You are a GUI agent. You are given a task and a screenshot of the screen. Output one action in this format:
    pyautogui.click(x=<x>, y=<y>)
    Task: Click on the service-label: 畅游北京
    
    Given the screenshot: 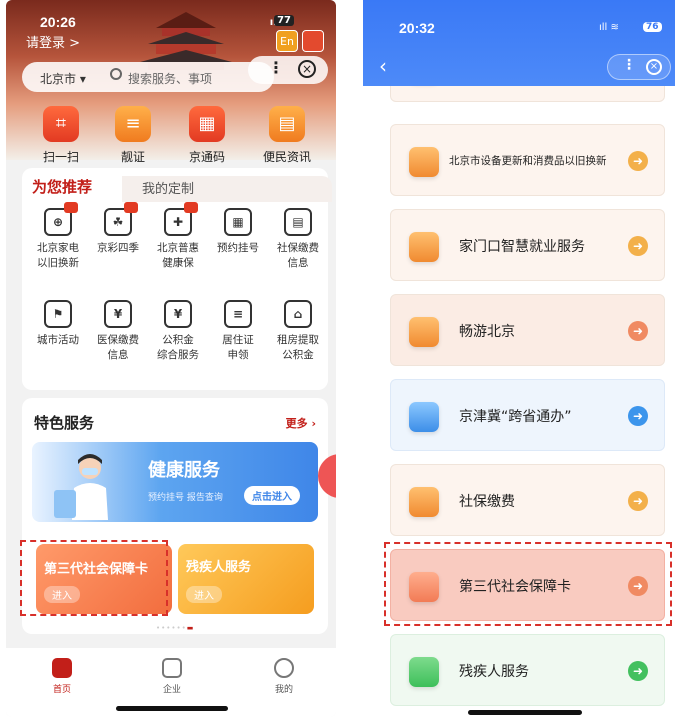 What is the action you would take?
    pyautogui.click(x=487, y=332)
    